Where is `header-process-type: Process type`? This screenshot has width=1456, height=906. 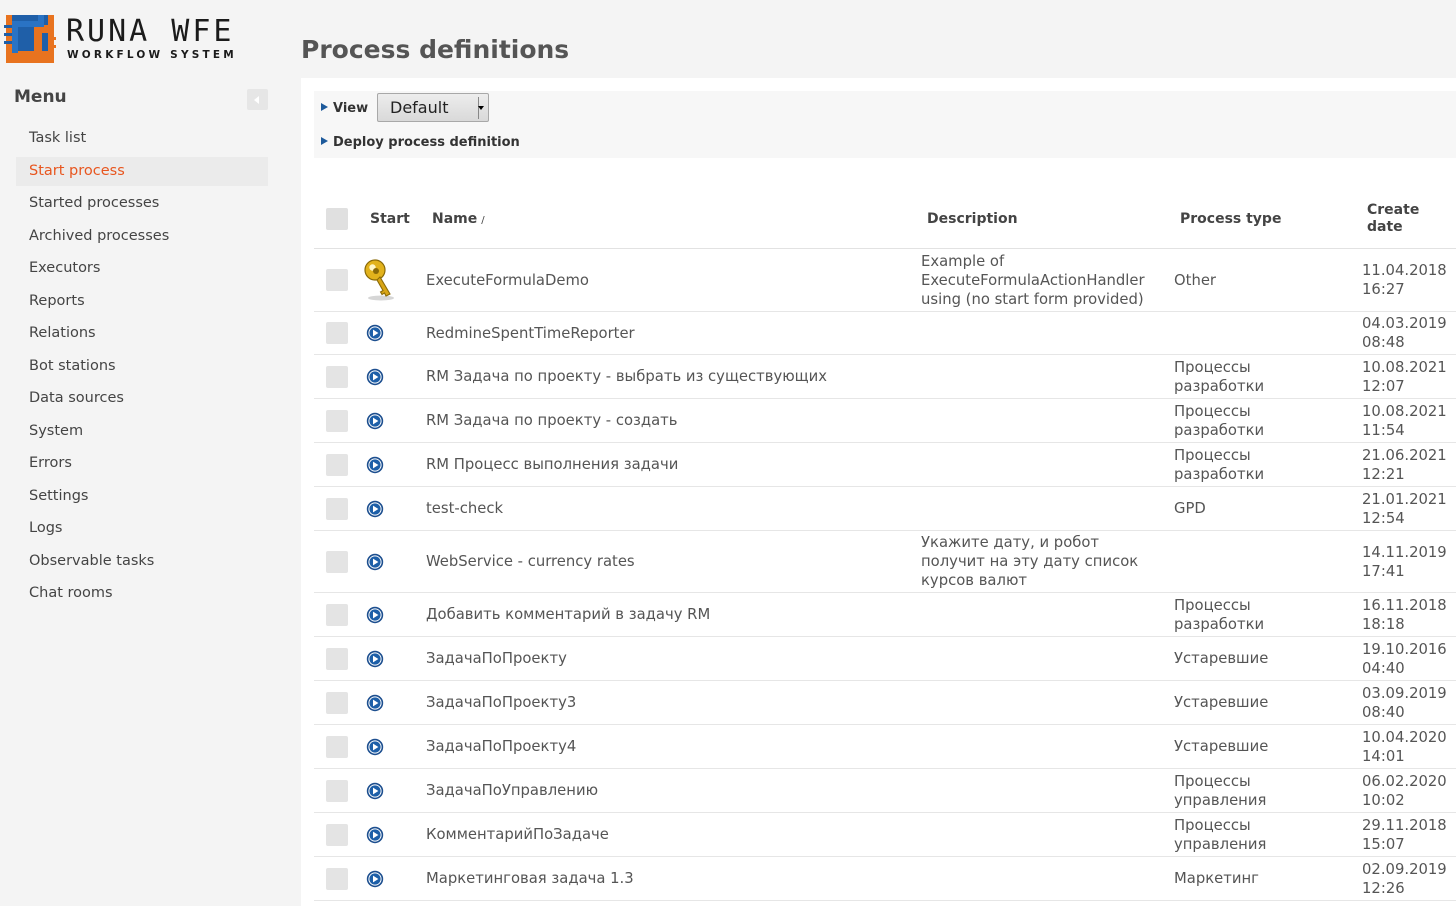 header-process-type: Process type is located at coordinates (1268, 219).